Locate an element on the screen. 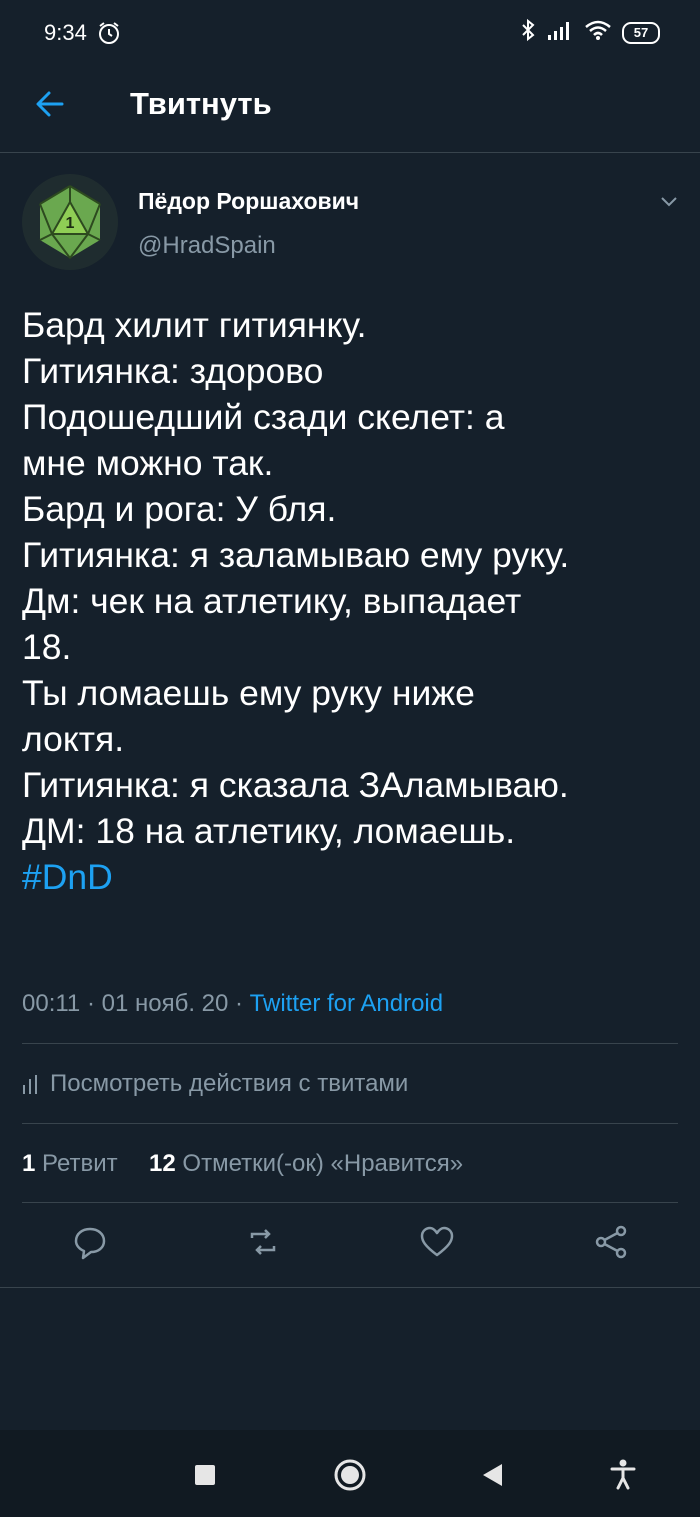 The width and height of the screenshot is (700, 1517). page-title: Твитнуть is located at coordinates (201, 103).